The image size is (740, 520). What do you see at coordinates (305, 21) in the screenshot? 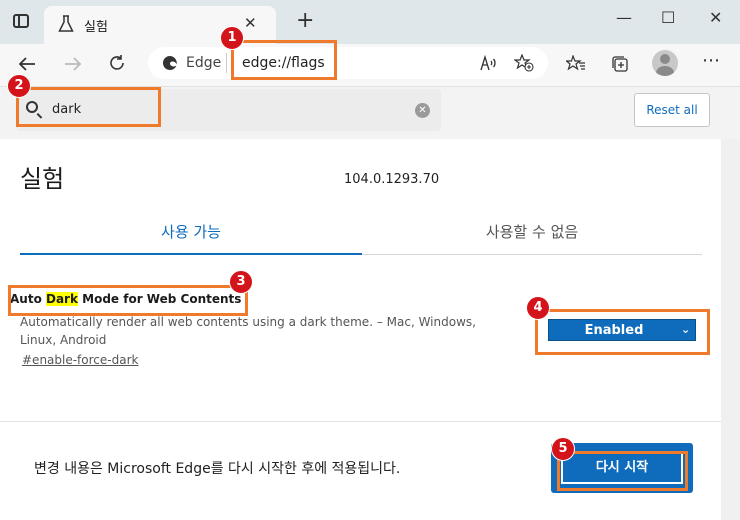
I see `new-tab-button: +` at bounding box center [305, 21].